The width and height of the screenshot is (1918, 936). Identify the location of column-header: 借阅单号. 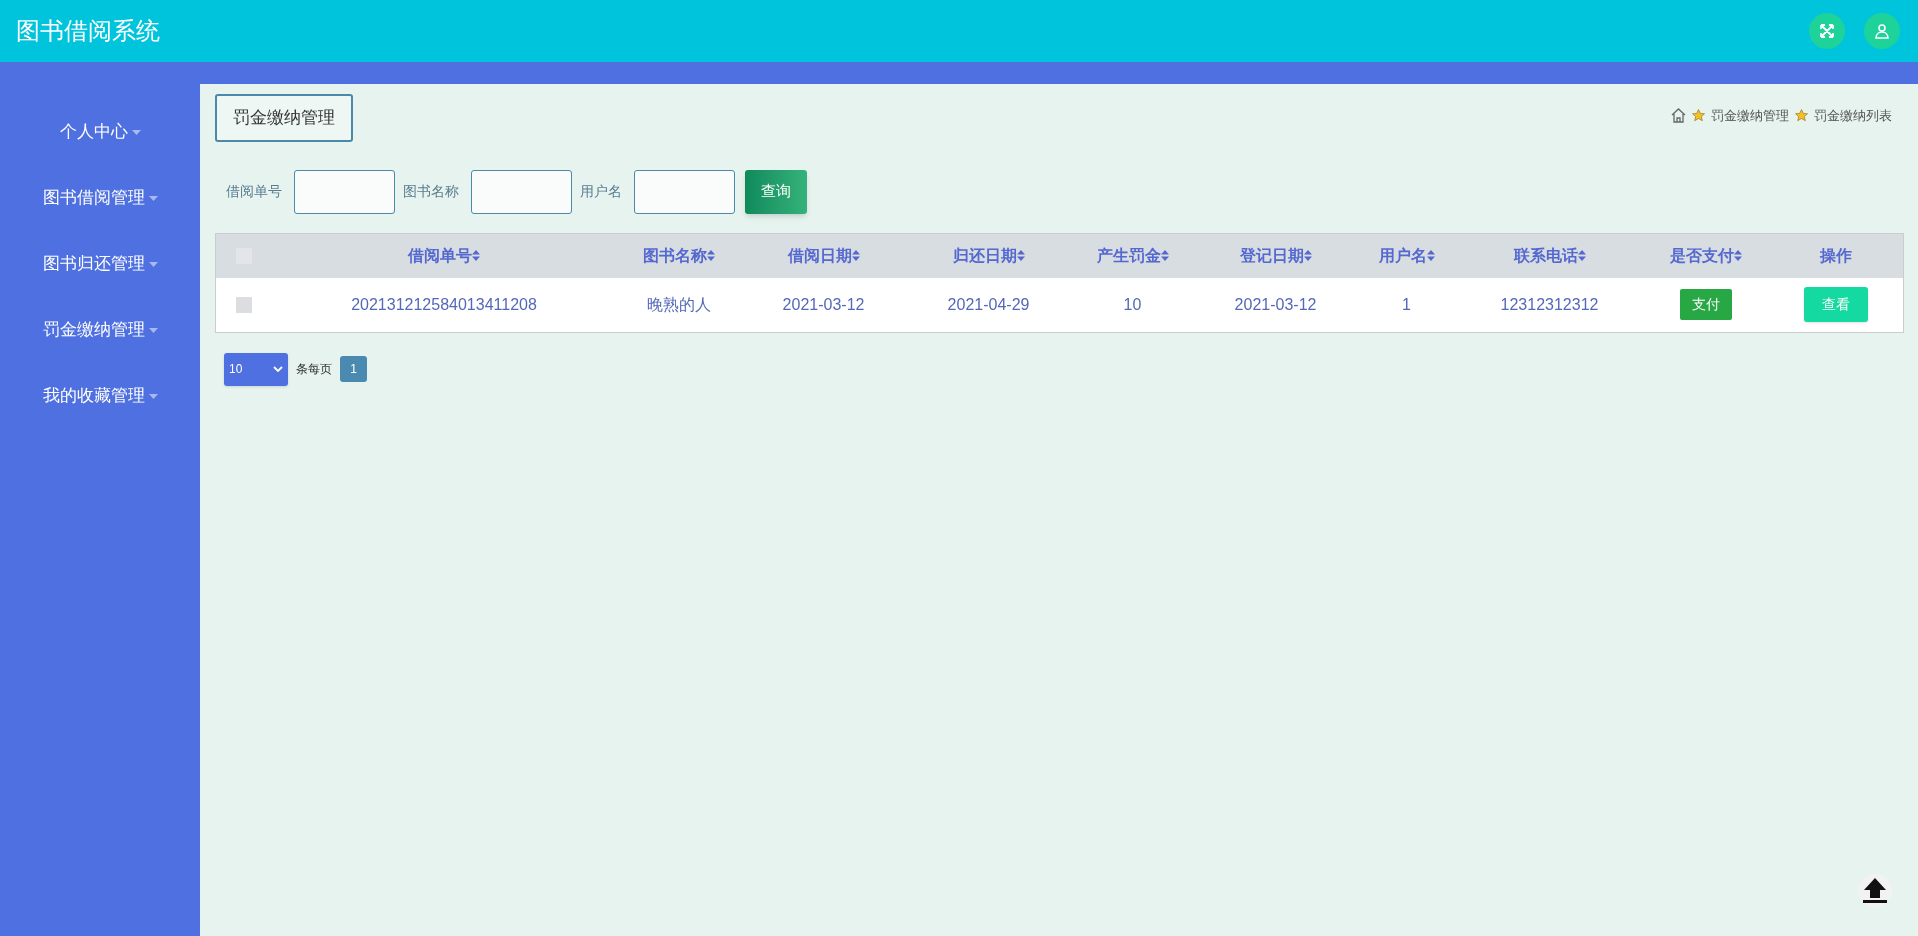
(440, 255).